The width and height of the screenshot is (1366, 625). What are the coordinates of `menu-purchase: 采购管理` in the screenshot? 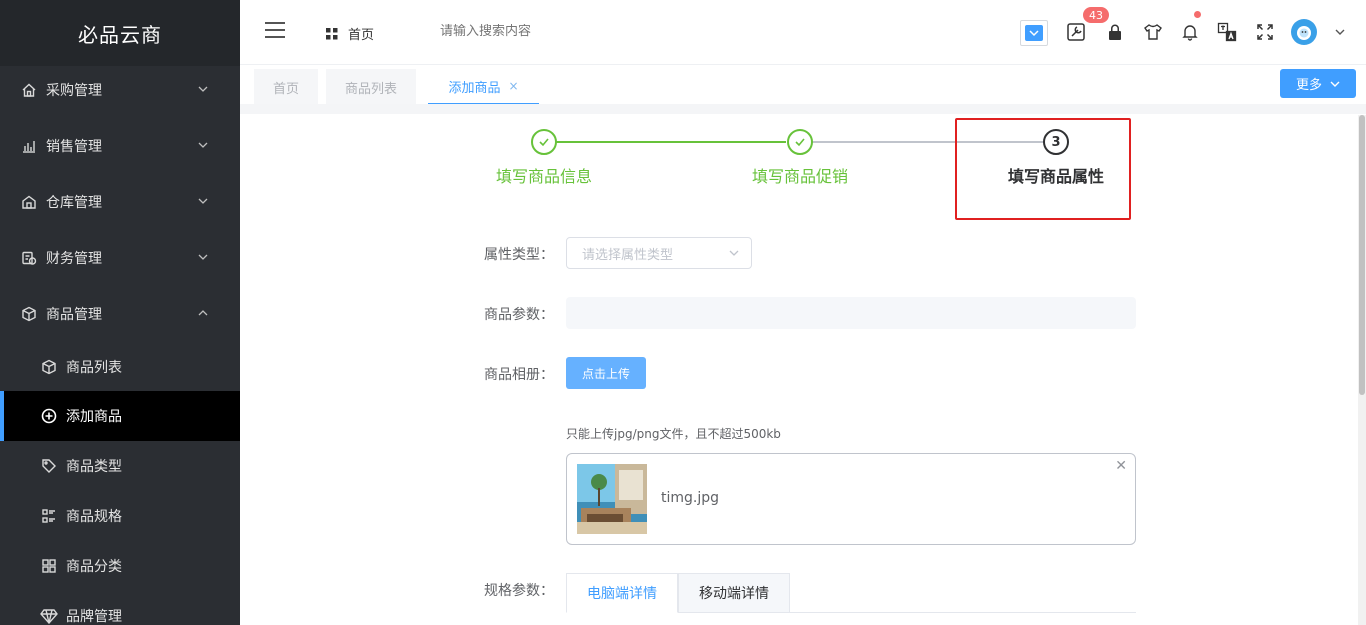 It's located at (120, 90).